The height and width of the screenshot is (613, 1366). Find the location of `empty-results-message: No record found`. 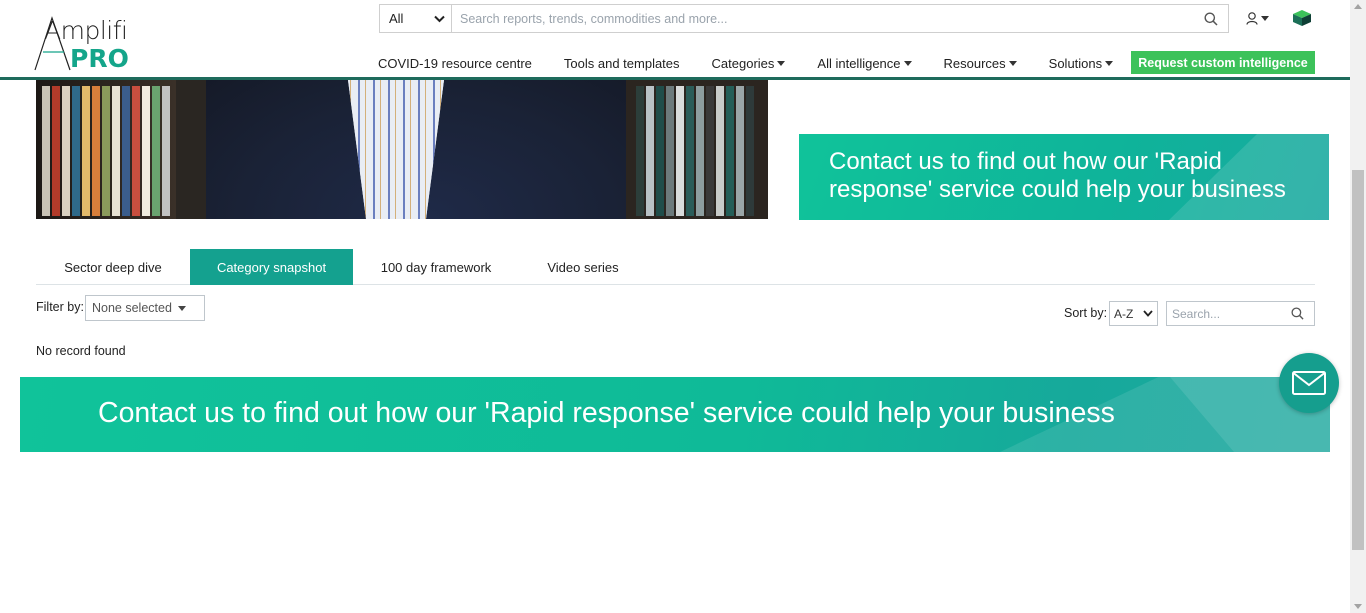

empty-results-message: No record found is located at coordinates (81, 351).